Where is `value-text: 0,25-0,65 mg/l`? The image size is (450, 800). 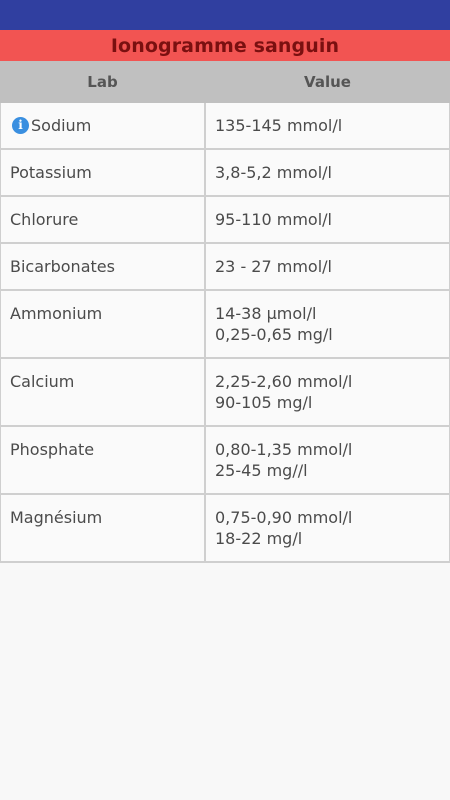 value-text: 0,25-0,65 mg/l is located at coordinates (274, 334).